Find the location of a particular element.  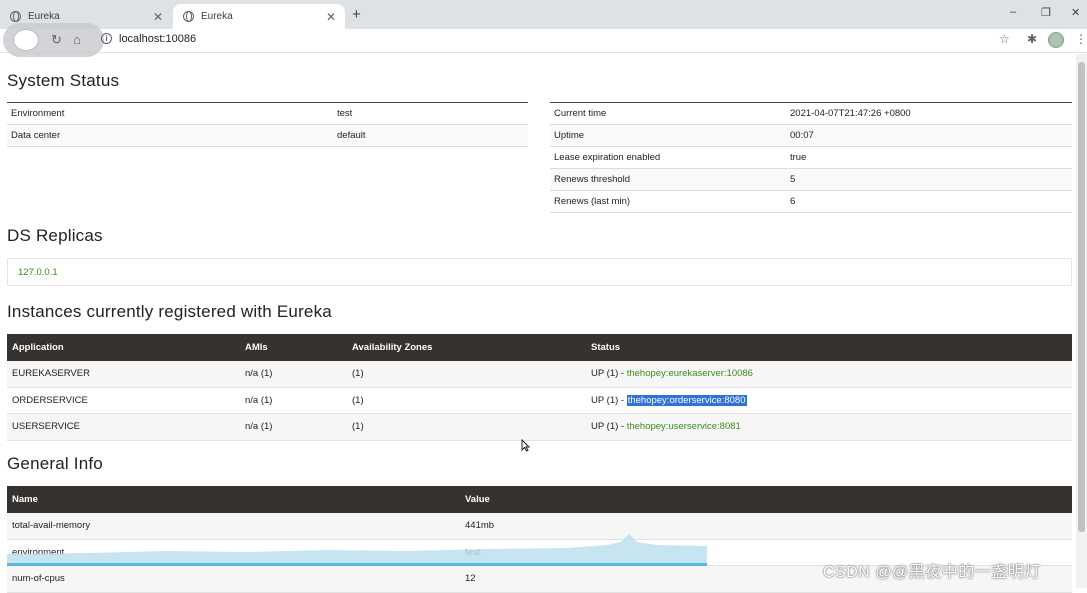

status-cell: UP (1) - thehopey:orderservice:8080 is located at coordinates (666, 400).